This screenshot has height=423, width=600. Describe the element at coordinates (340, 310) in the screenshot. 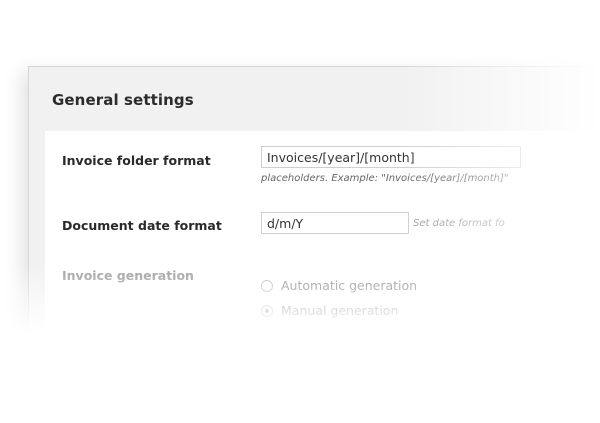

I see `radio-label: Manual generation` at that location.